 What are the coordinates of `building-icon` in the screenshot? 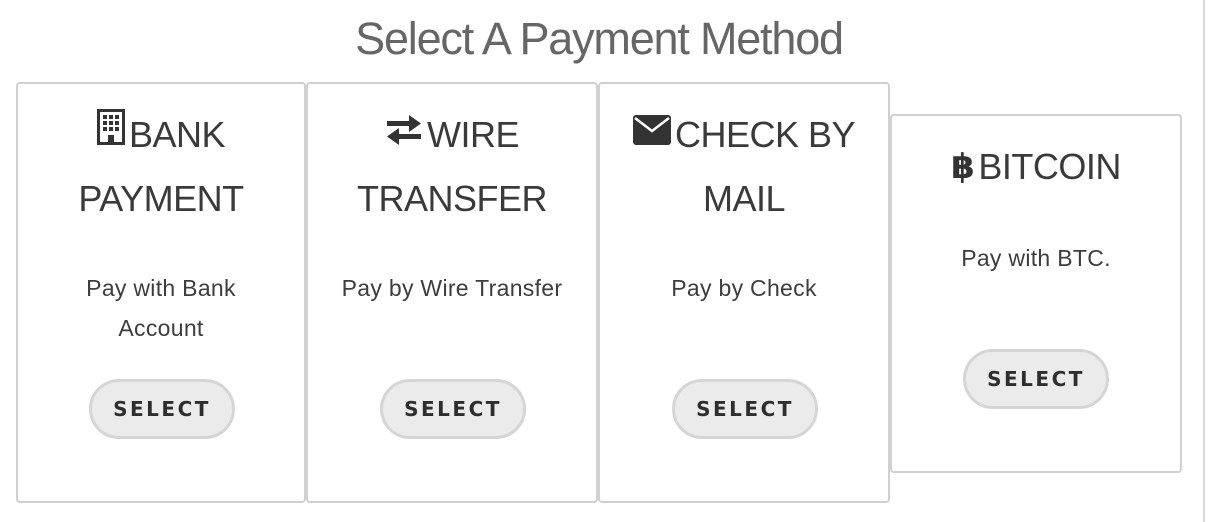 It's located at (110, 133).